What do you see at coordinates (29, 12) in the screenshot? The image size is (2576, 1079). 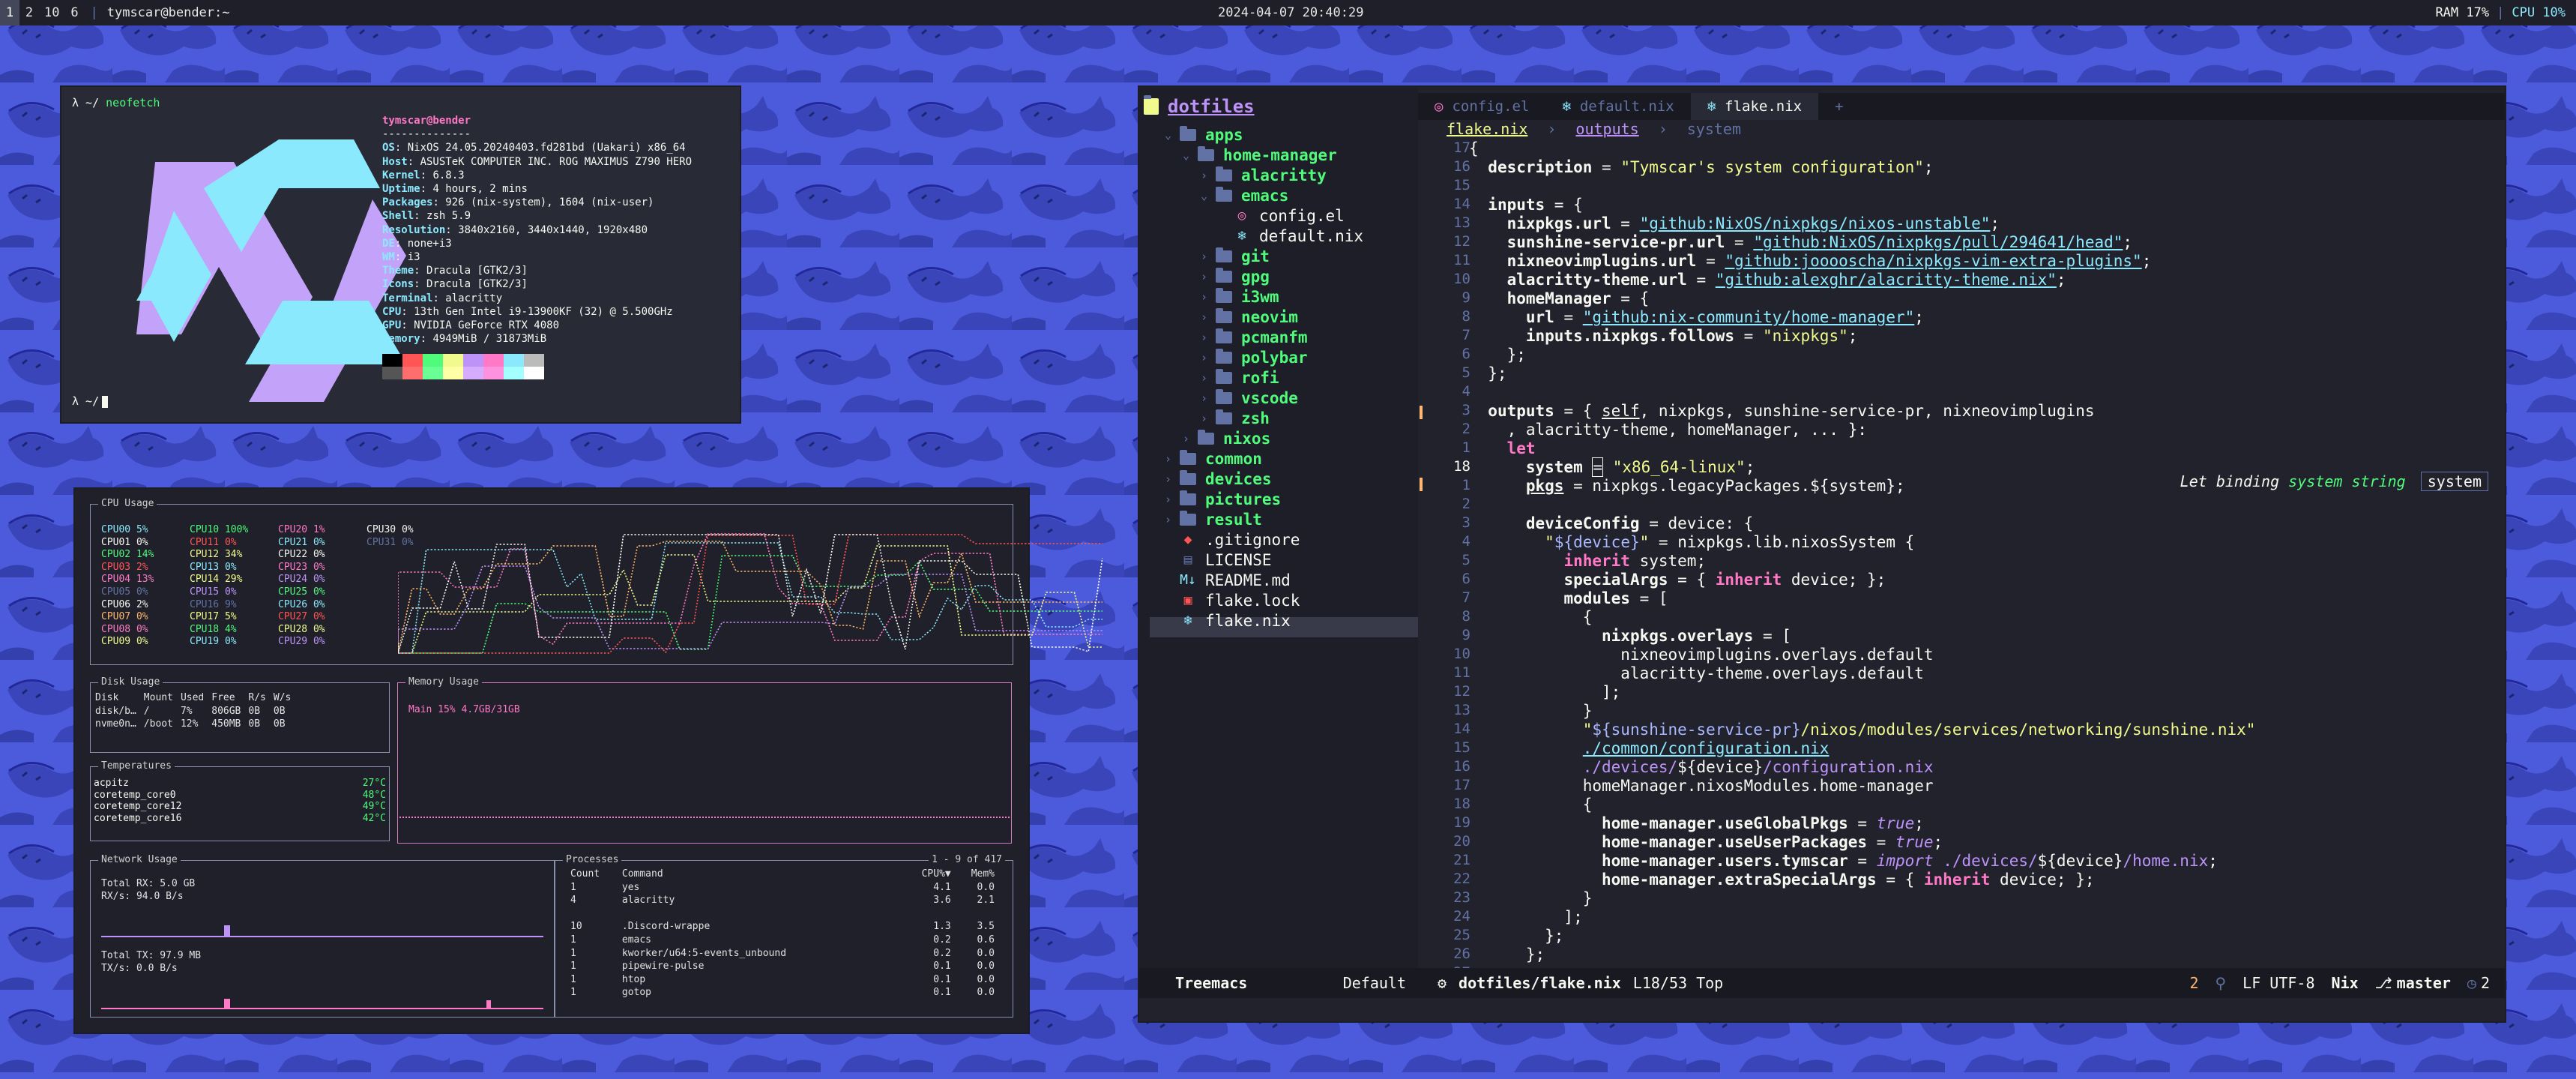 I see `workspace-button: 2` at bounding box center [29, 12].